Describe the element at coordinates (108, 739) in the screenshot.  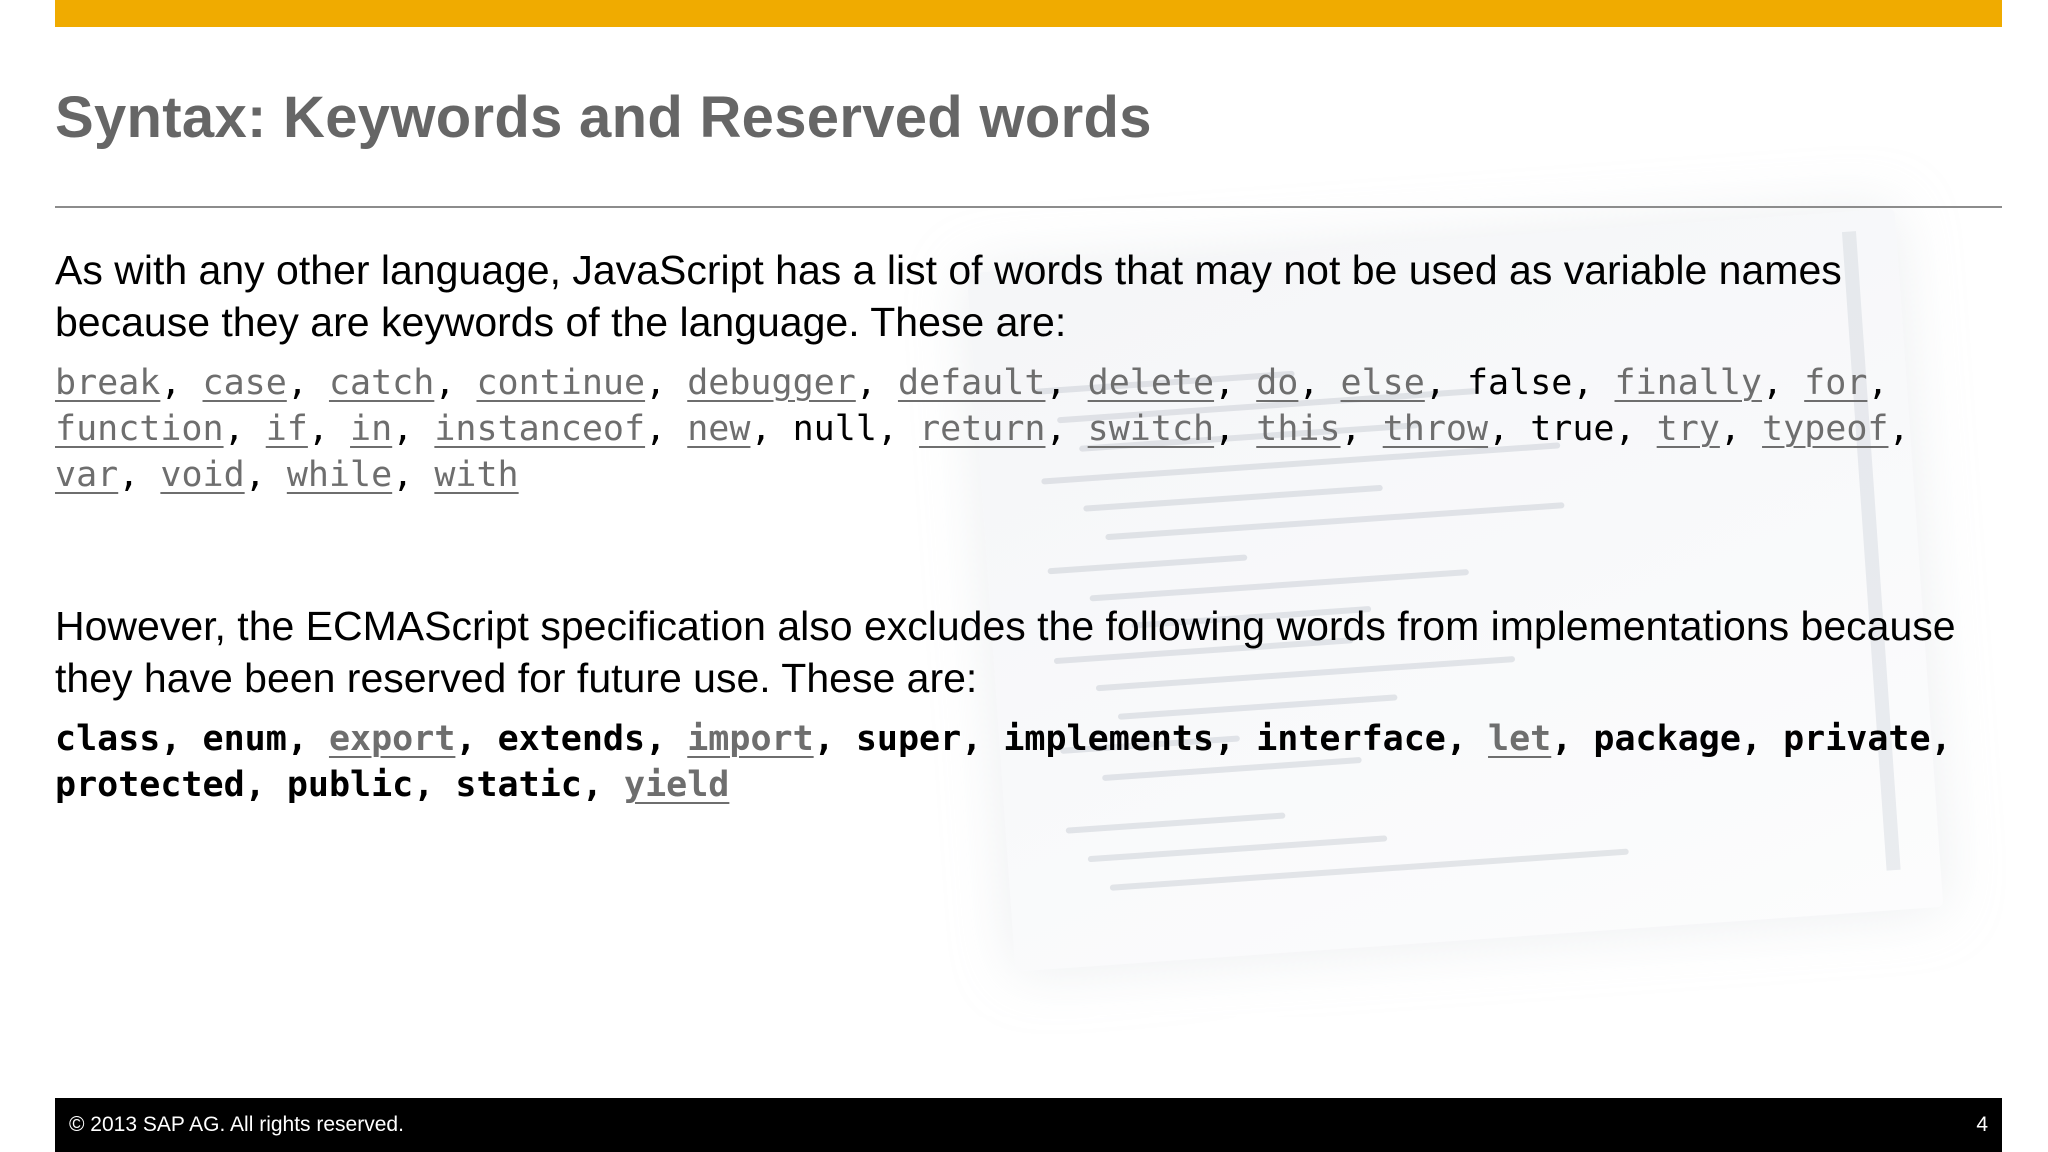
I see `reserved-word-class: class` at that location.